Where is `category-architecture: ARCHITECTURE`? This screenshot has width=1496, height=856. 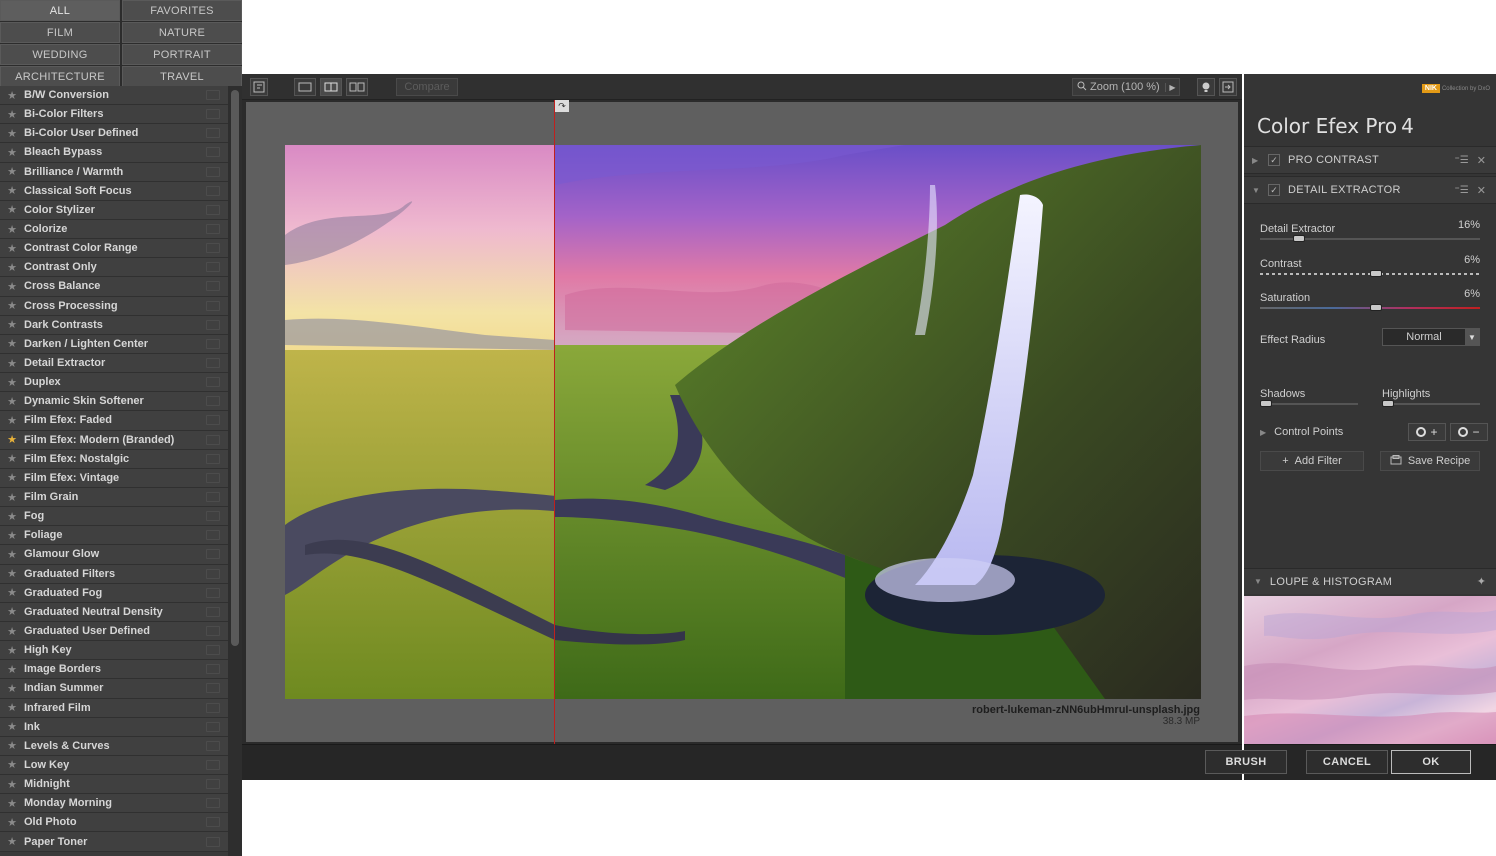
category-architecture: ARCHITECTURE is located at coordinates (60, 76).